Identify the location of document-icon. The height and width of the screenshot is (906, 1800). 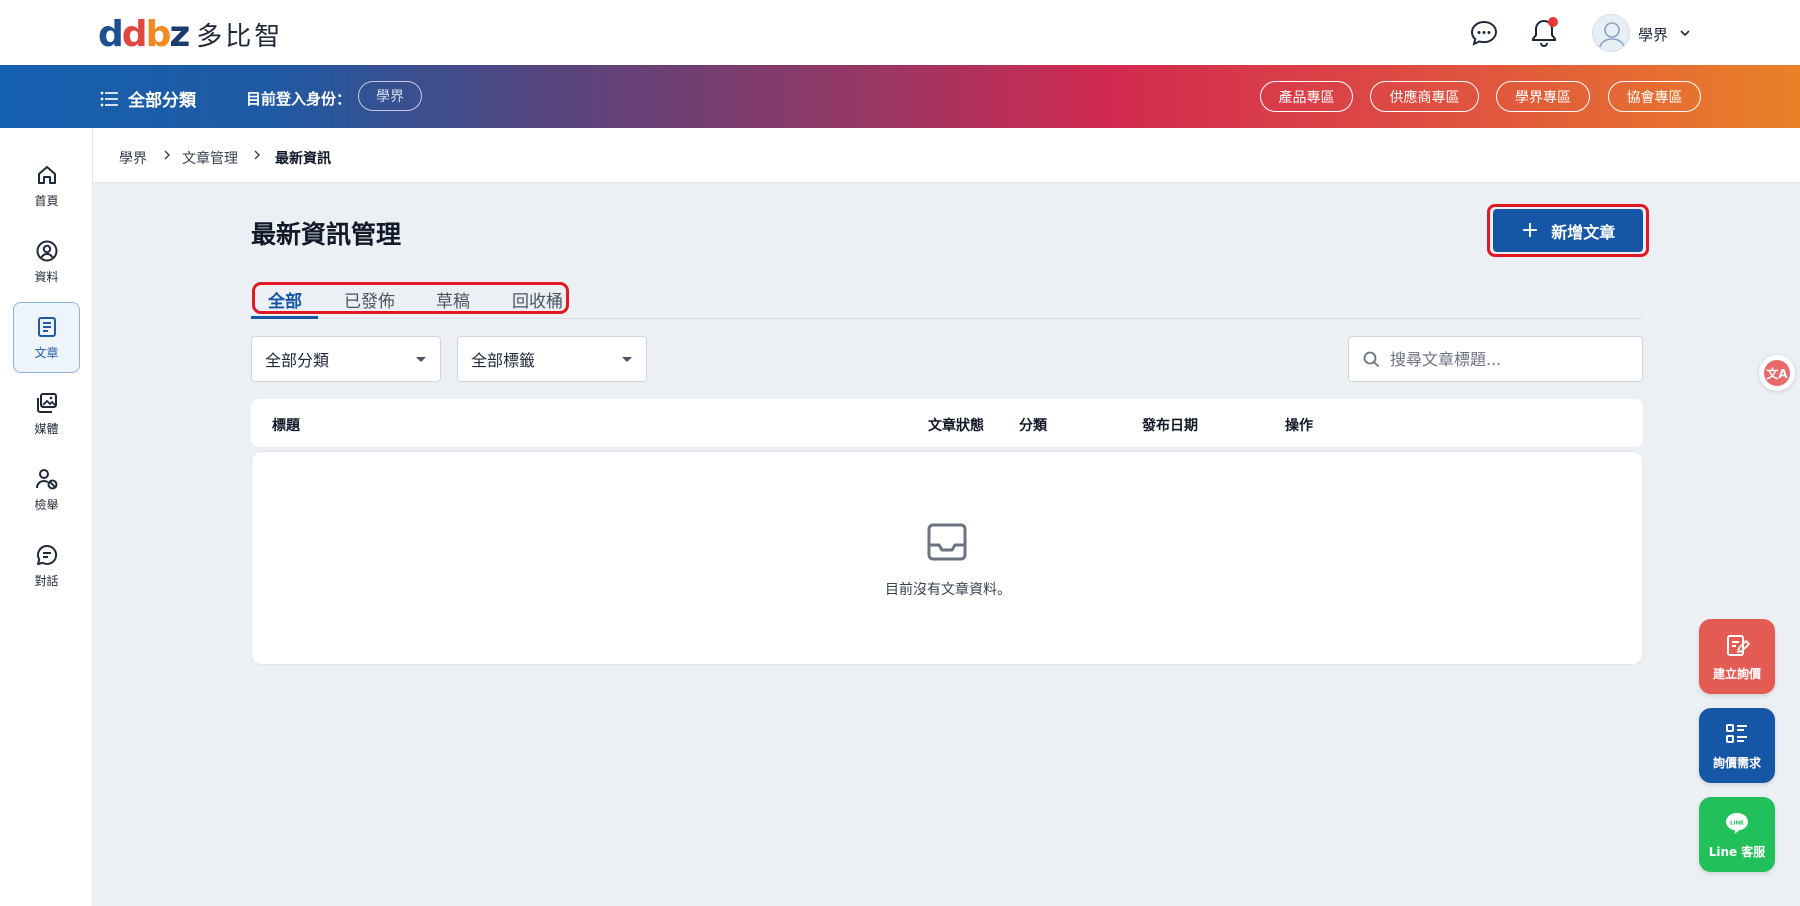
(46, 326).